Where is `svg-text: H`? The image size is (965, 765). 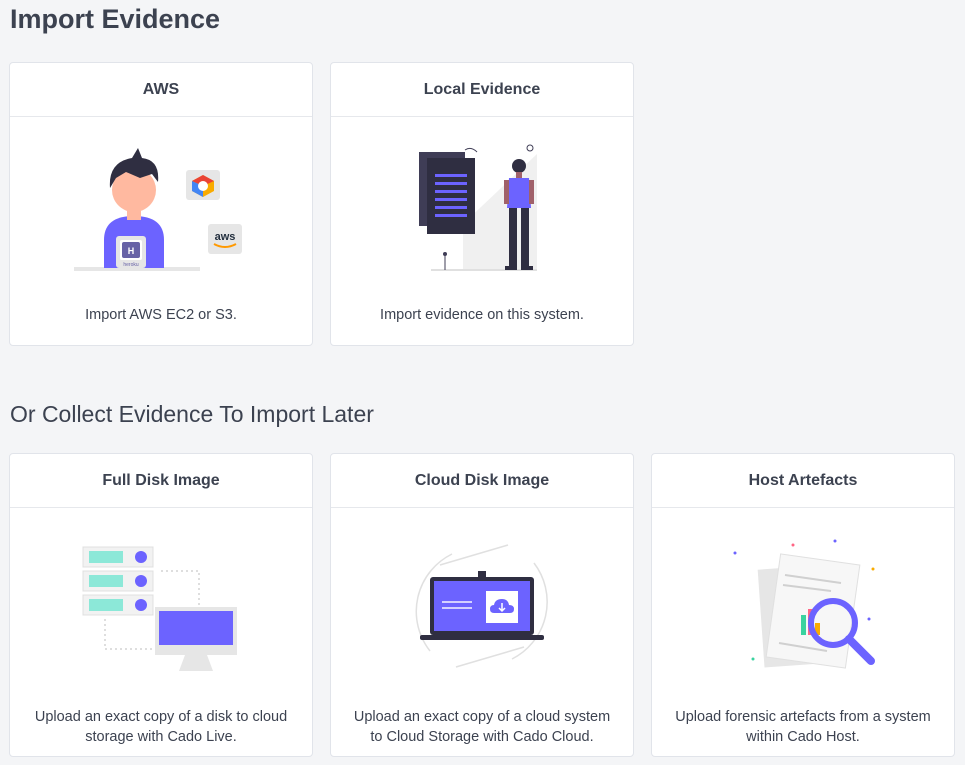
svg-text: H is located at coordinates (131, 251).